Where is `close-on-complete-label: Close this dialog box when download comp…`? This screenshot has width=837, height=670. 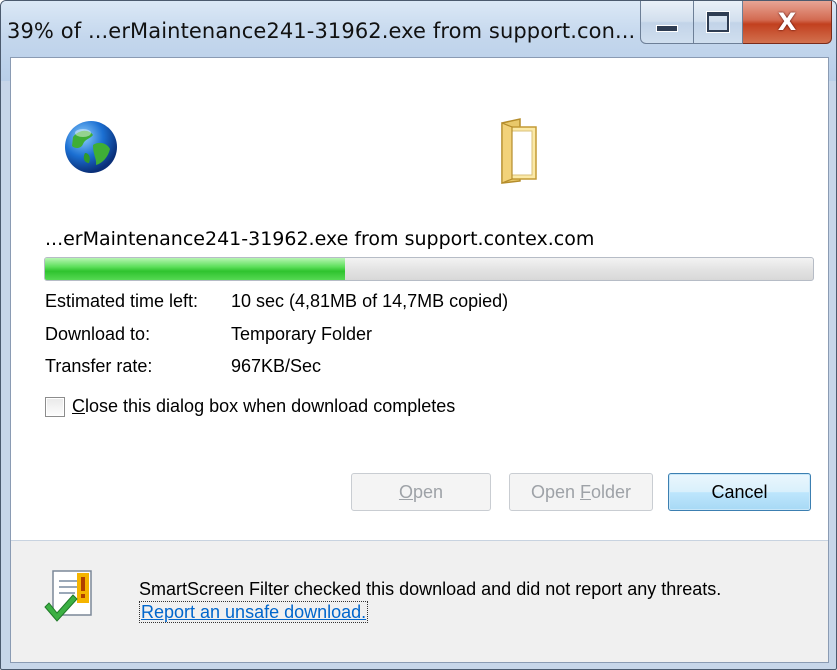
close-on-complete-label: Close this dialog box when download comp… is located at coordinates (263, 406).